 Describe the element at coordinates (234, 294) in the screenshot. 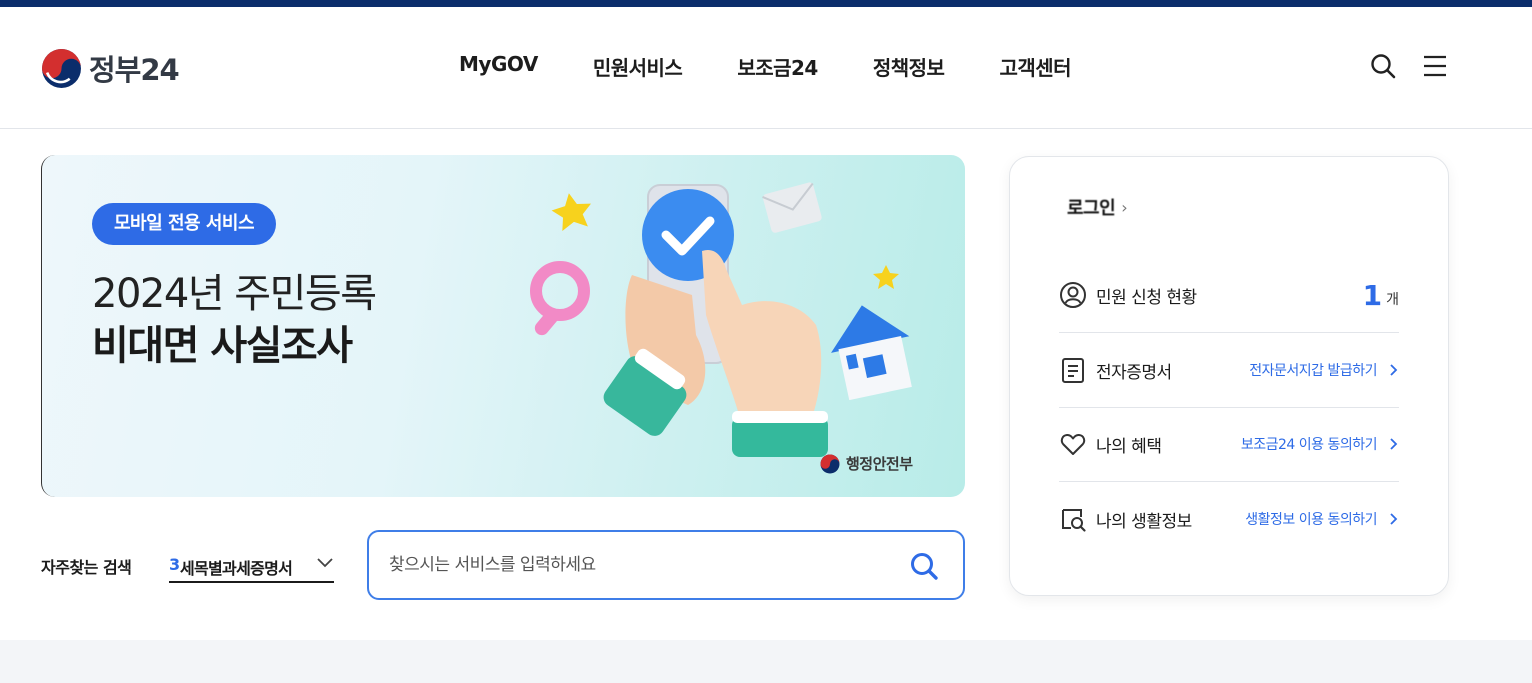

I see `banner-title-line1: 2024년 주민등록` at that location.